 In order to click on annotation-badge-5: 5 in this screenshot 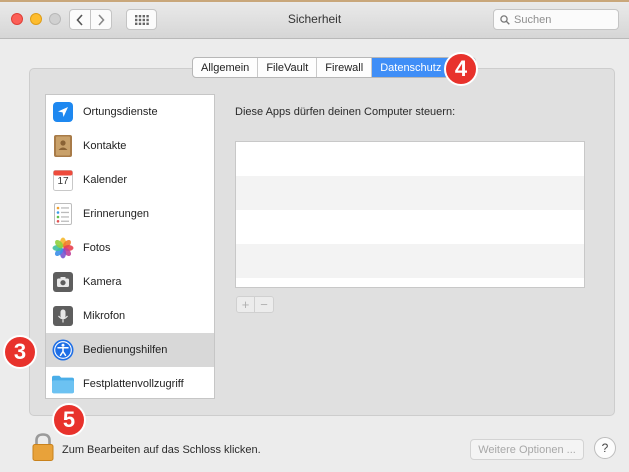, I will do `click(69, 420)`.